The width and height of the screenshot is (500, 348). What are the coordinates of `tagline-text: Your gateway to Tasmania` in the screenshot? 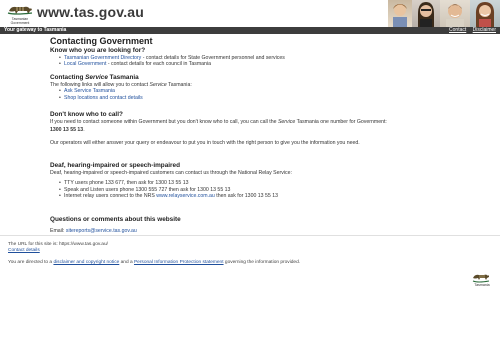 It's located at (35, 30).